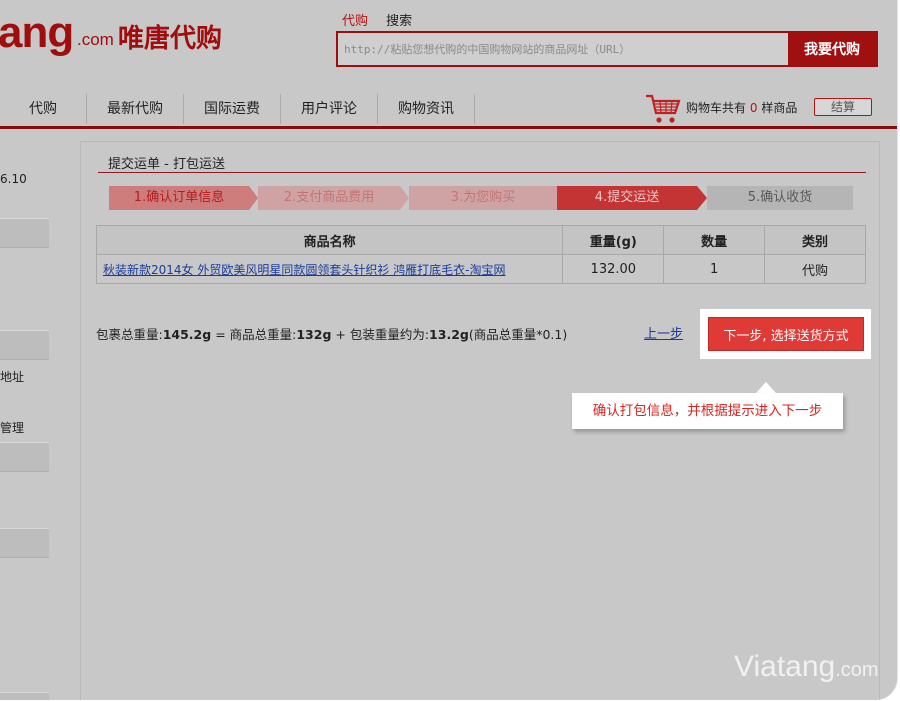 The height and width of the screenshot is (701, 900). I want to click on step-confirm-order: 1.确认订单信息, so click(179, 198).